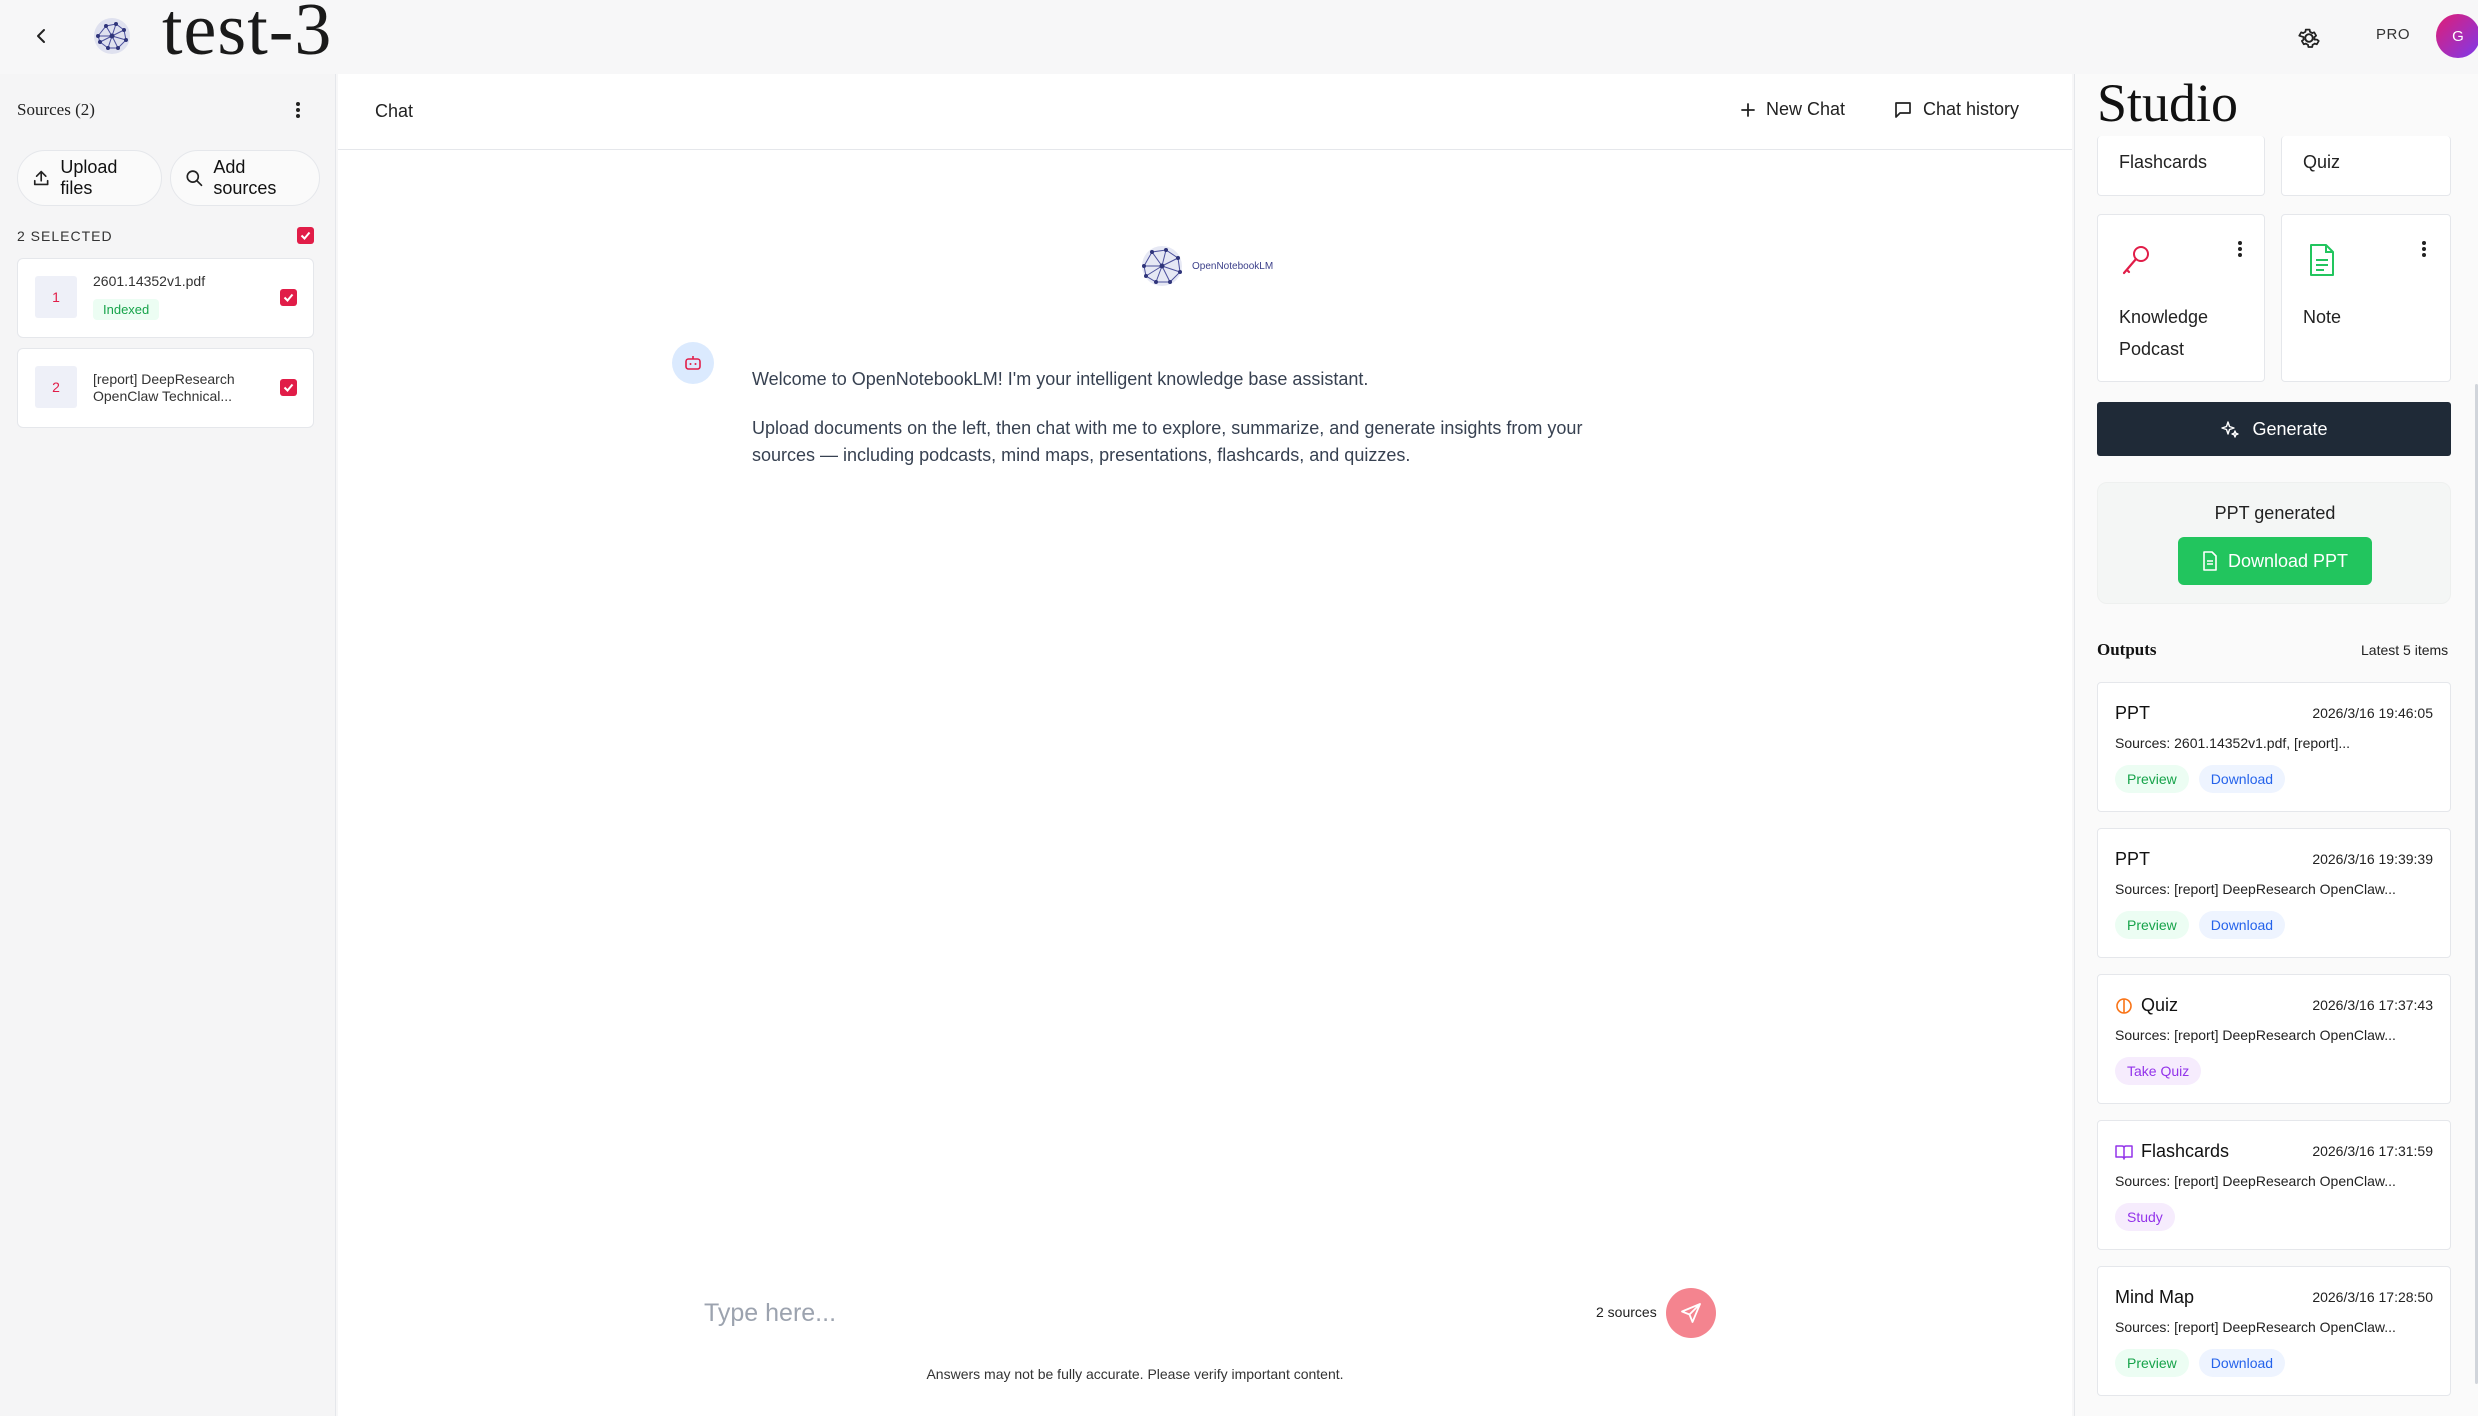 The width and height of the screenshot is (2478, 1416). I want to click on download-ppt-label: Download PPT, so click(2288, 560).